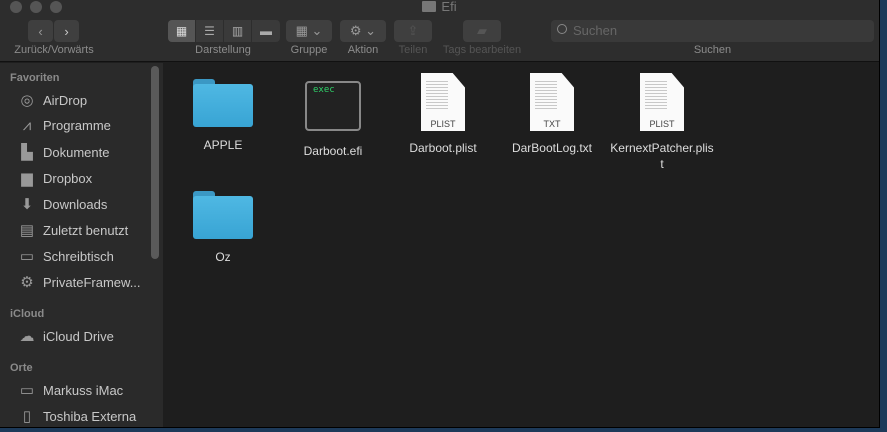 Image resolution: width=887 pixels, height=432 pixels. I want to click on sidebar-item-downloads: ⬇ Downloads, so click(63, 204).